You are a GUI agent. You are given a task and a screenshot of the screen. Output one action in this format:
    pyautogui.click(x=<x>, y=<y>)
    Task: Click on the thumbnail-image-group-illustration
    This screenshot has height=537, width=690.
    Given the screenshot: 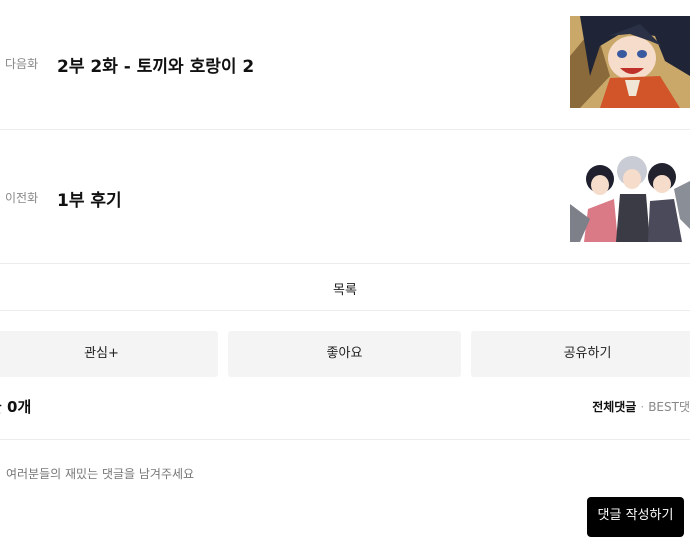 What is the action you would take?
    pyautogui.click(x=630, y=195)
    